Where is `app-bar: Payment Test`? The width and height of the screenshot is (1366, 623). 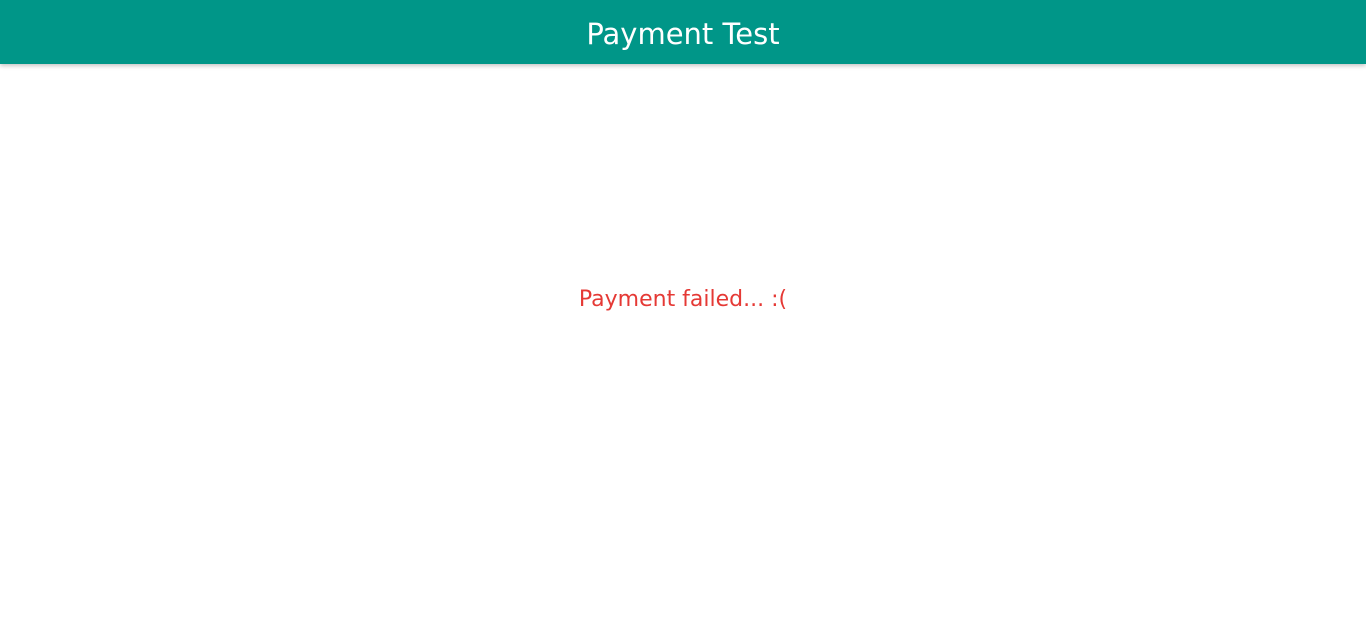
app-bar: Payment Test is located at coordinates (683, 32).